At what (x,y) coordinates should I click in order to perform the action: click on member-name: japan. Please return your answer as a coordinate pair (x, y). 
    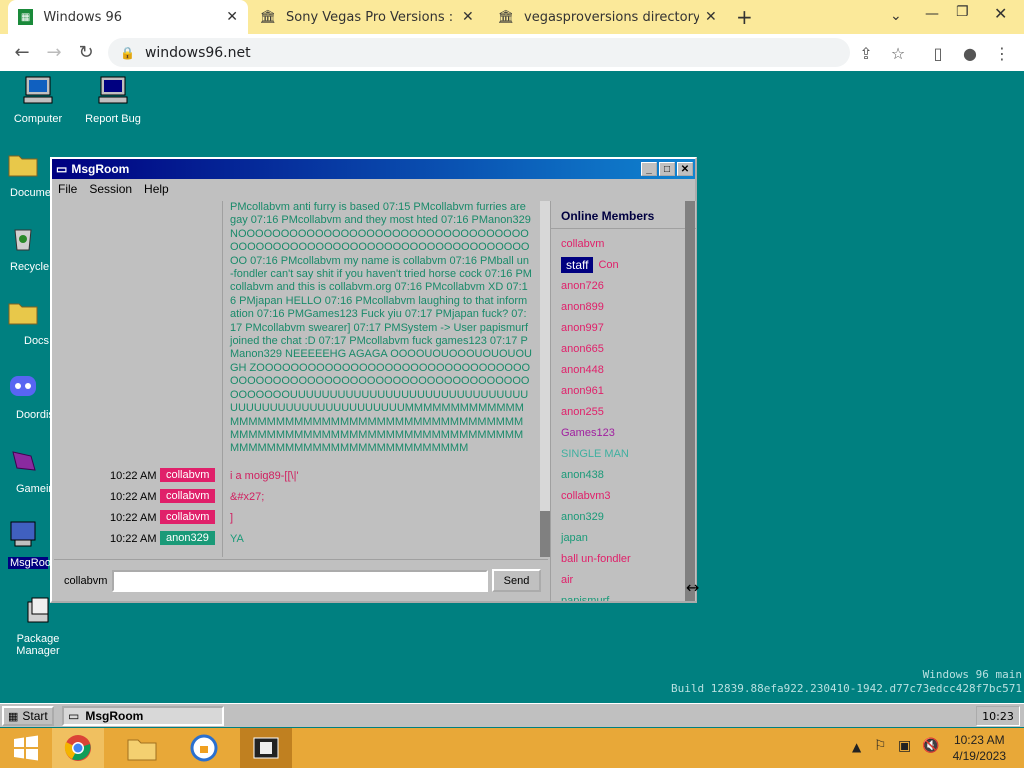
    Looking at the image, I should click on (574, 537).